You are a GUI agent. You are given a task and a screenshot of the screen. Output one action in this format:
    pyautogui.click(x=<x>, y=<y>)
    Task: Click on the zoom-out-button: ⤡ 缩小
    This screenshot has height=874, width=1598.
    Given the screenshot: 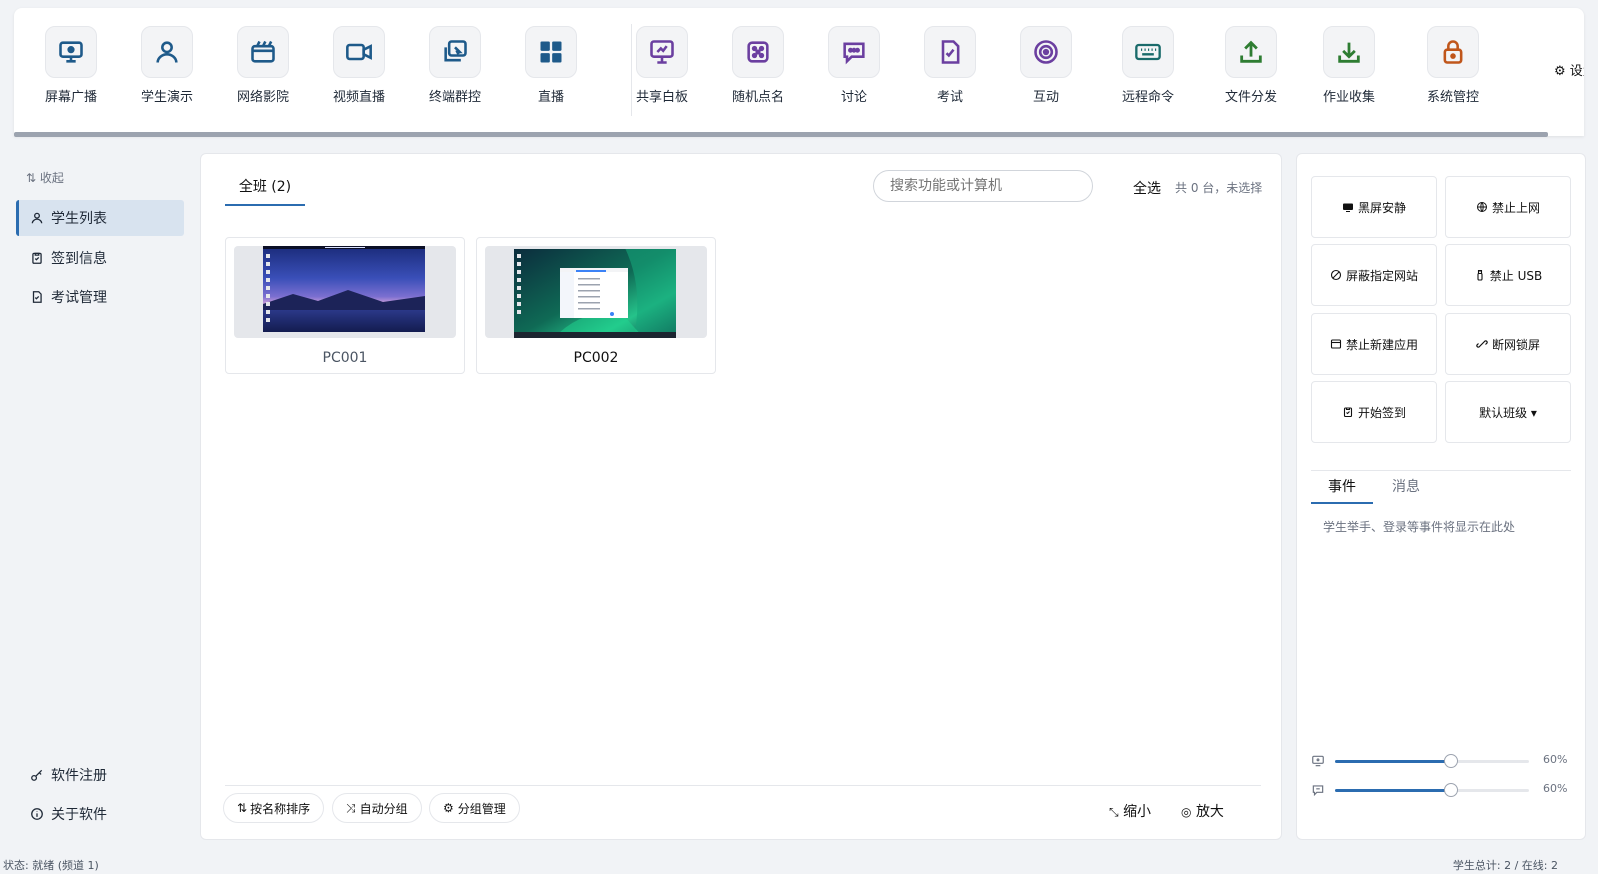 What is the action you would take?
    pyautogui.click(x=1130, y=811)
    